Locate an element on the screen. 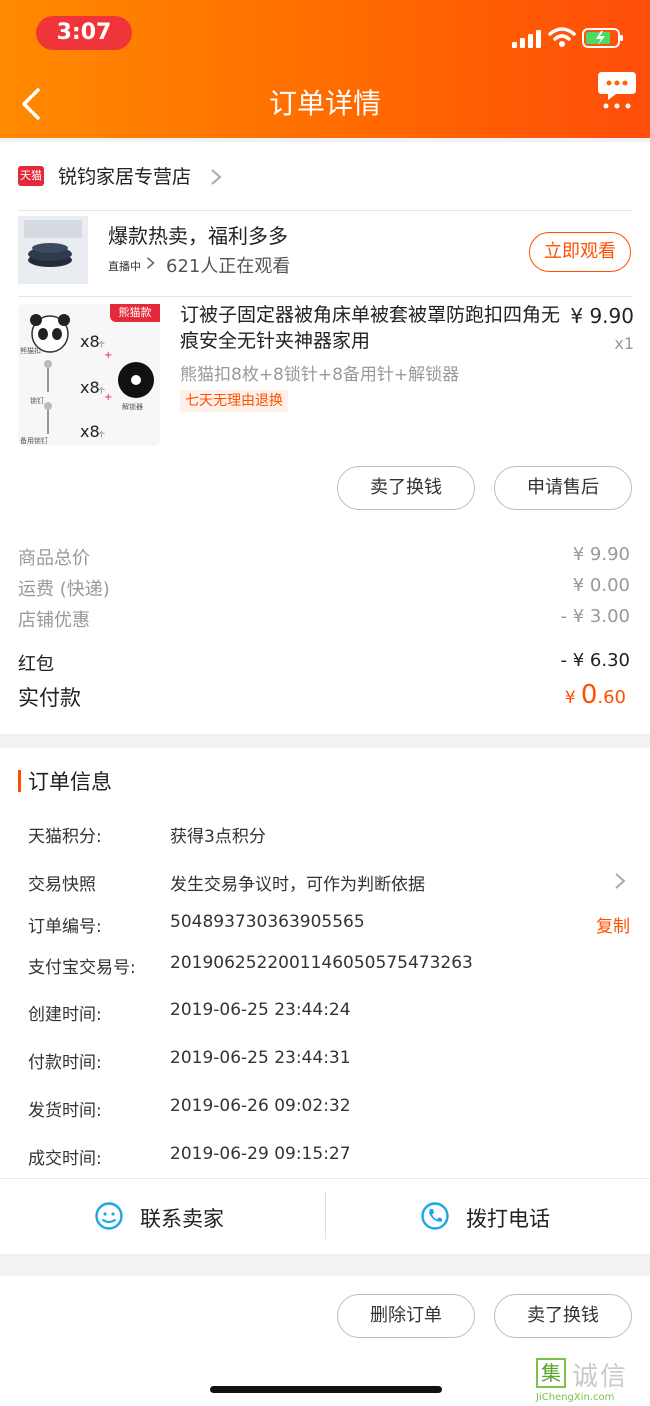  product-sku: 熊猫扣8枚+8锁针+8备用针+解锁器 is located at coordinates (320, 375).